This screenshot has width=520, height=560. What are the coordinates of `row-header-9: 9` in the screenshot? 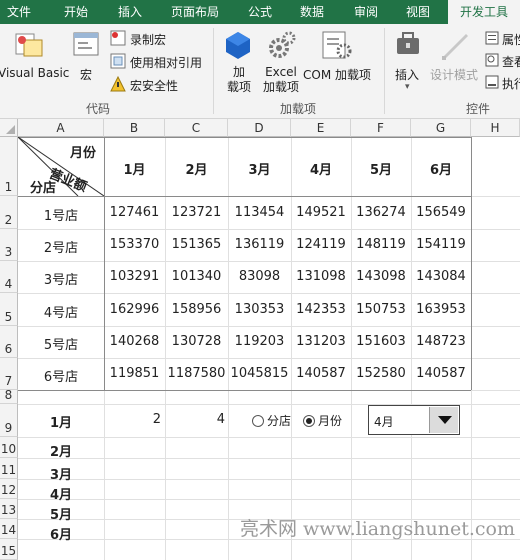 It's located at (9, 420).